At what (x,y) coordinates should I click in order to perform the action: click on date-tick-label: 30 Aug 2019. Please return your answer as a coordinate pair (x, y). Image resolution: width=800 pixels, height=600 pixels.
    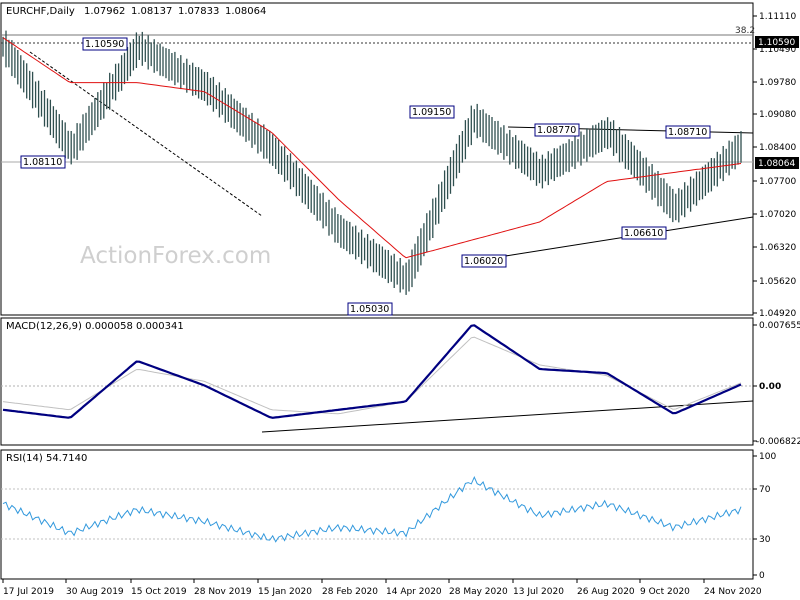
    Looking at the image, I should click on (95, 592).